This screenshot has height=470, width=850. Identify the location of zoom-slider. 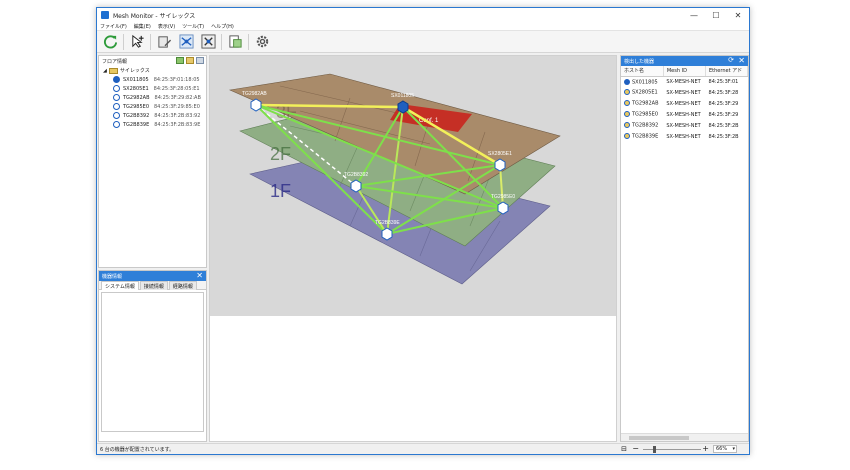
(672, 449).